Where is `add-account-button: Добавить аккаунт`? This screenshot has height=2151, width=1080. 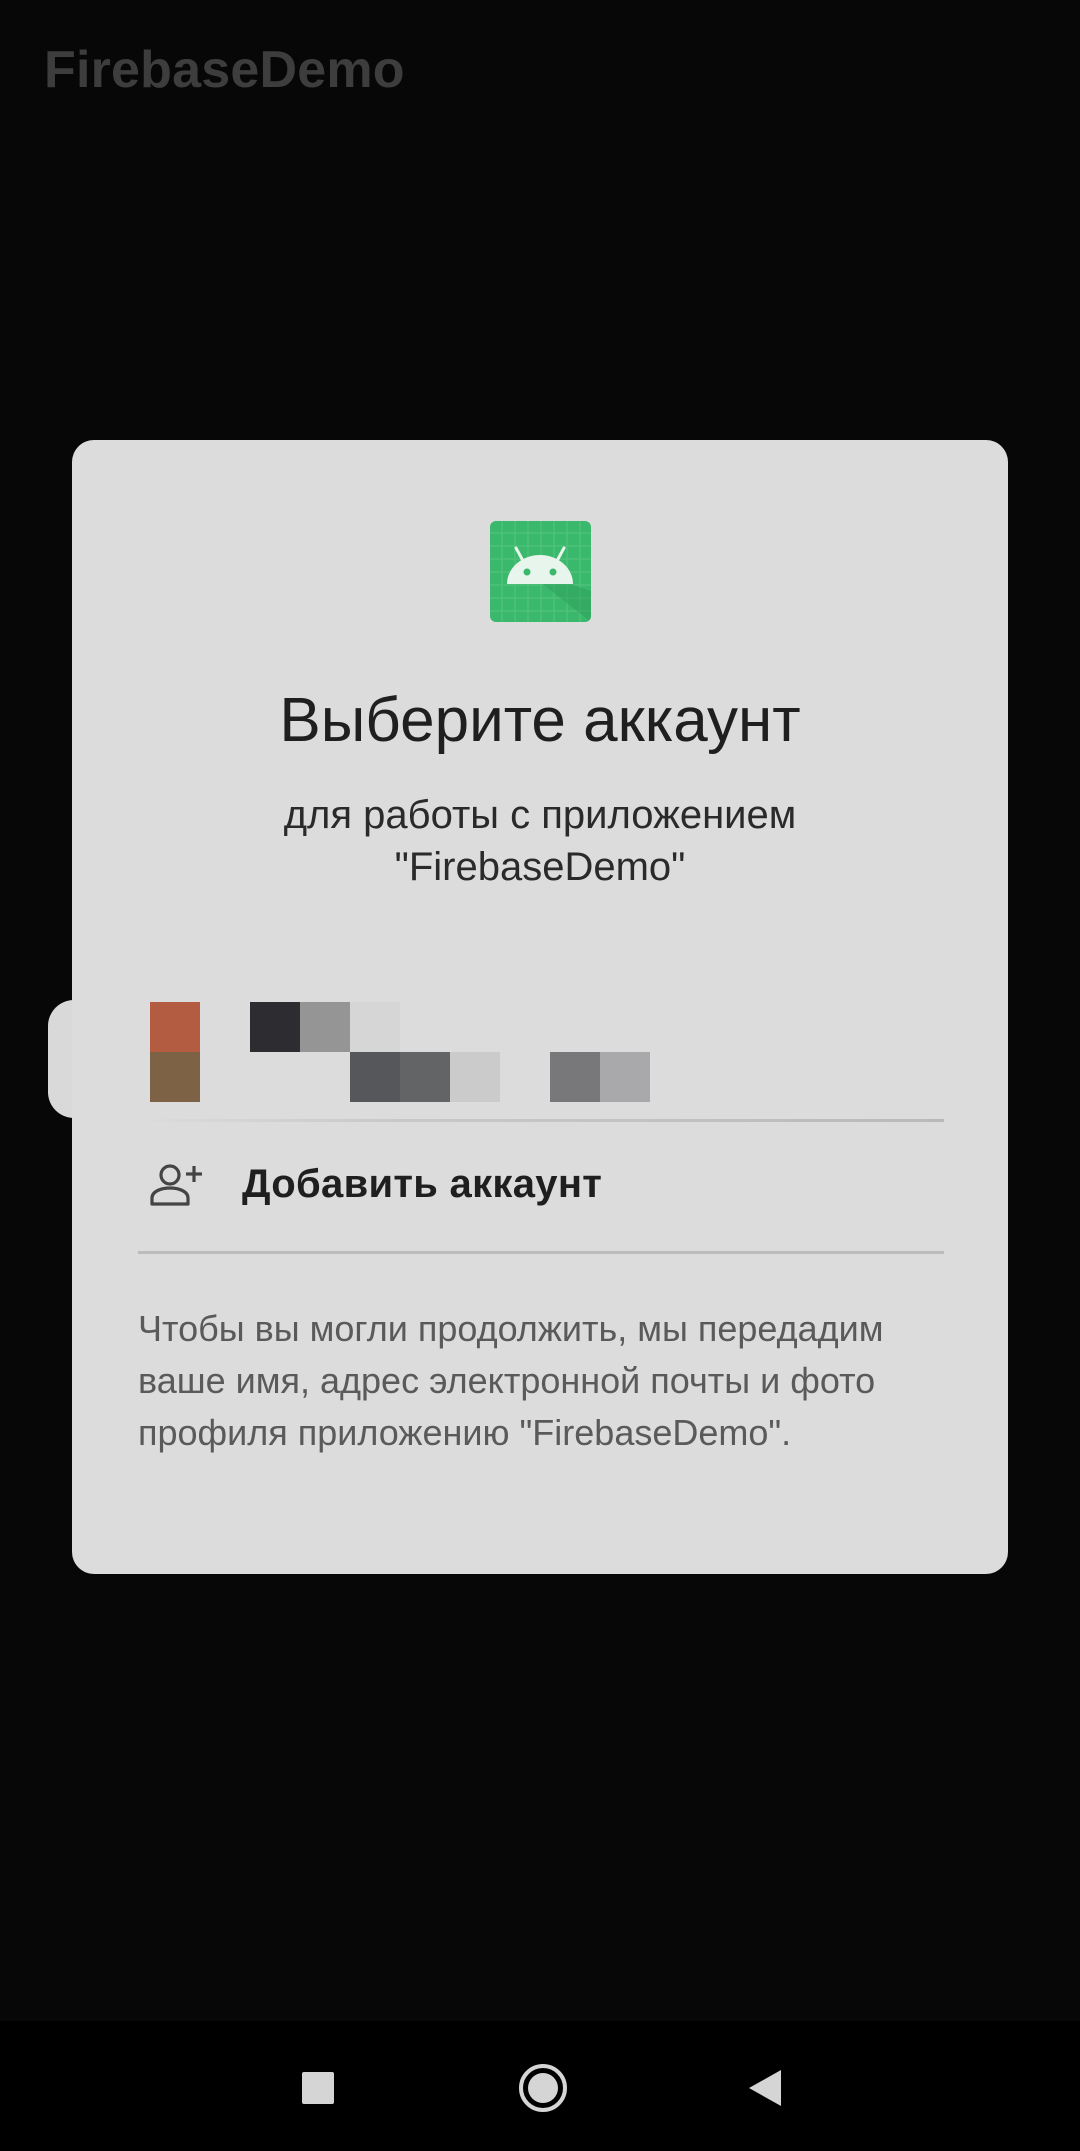 add-account-button: Добавить аккаунт is located at coordinates (541, 1187).